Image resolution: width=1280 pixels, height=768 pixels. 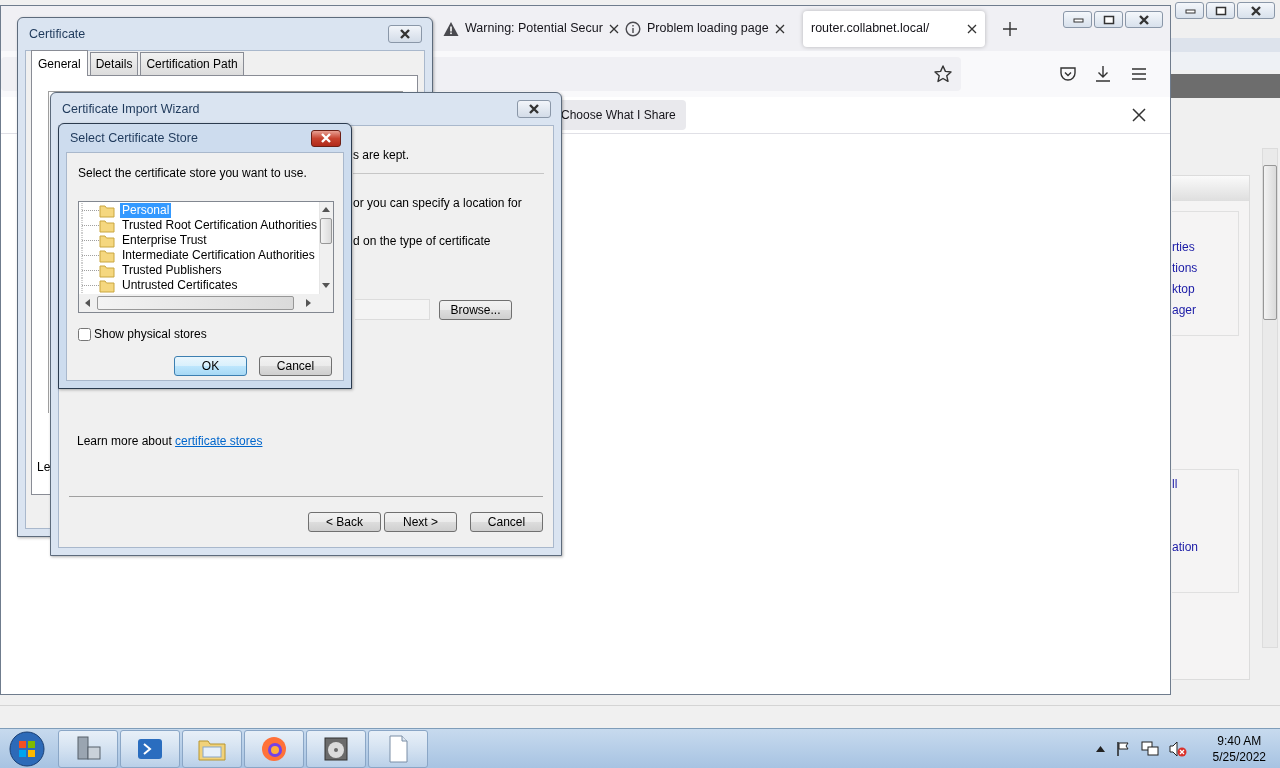 What do you see at coordinates (164, 240) in the screenshot?
I see `store-item: Enterprise Trust` at bounding box center [164, 240].